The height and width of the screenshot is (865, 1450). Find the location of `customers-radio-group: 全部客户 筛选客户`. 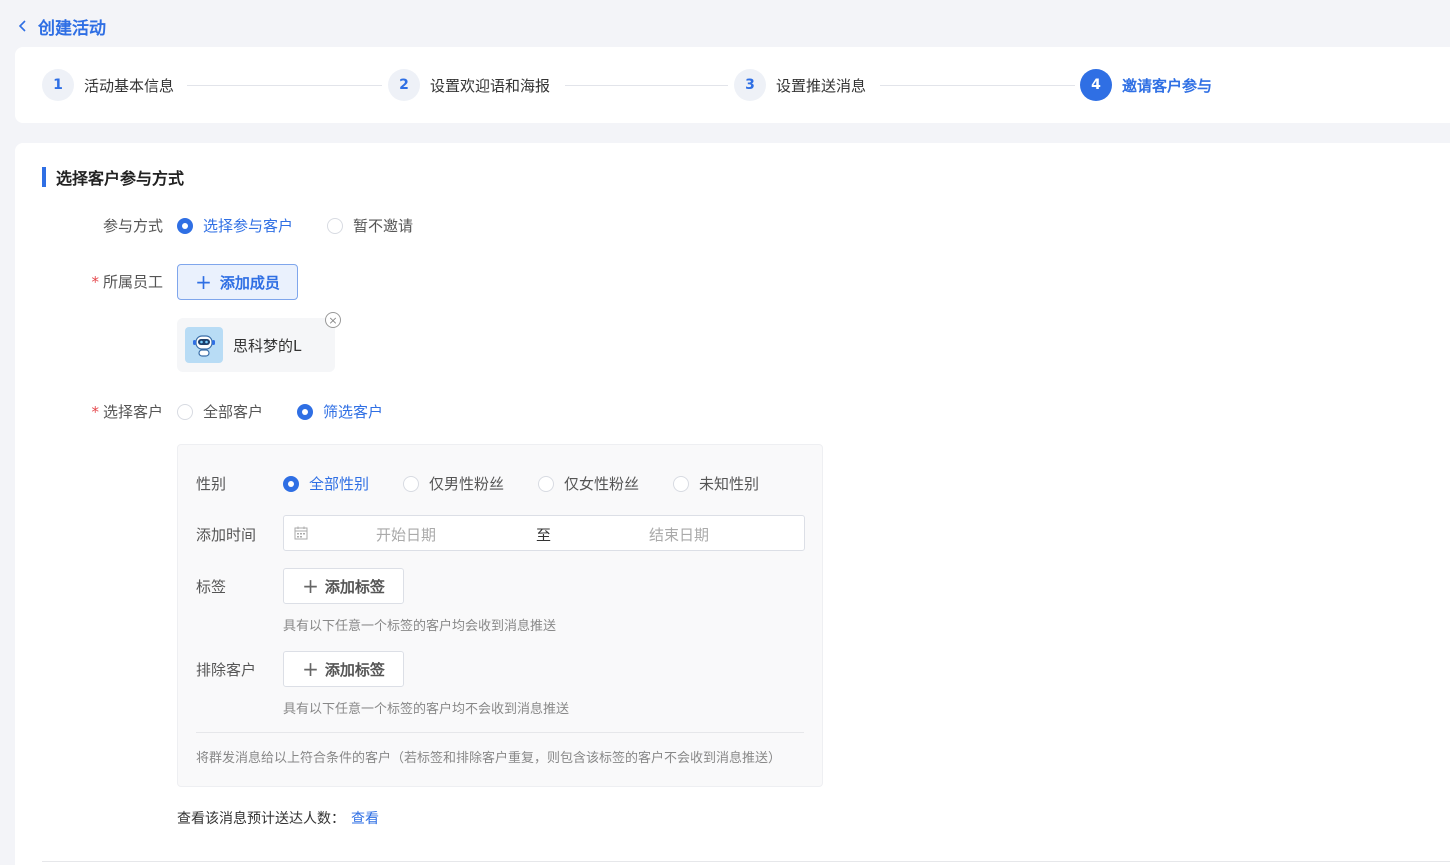

customers-radio-group: 全部客户 筛选客户 is located at coordinates (280, 411).